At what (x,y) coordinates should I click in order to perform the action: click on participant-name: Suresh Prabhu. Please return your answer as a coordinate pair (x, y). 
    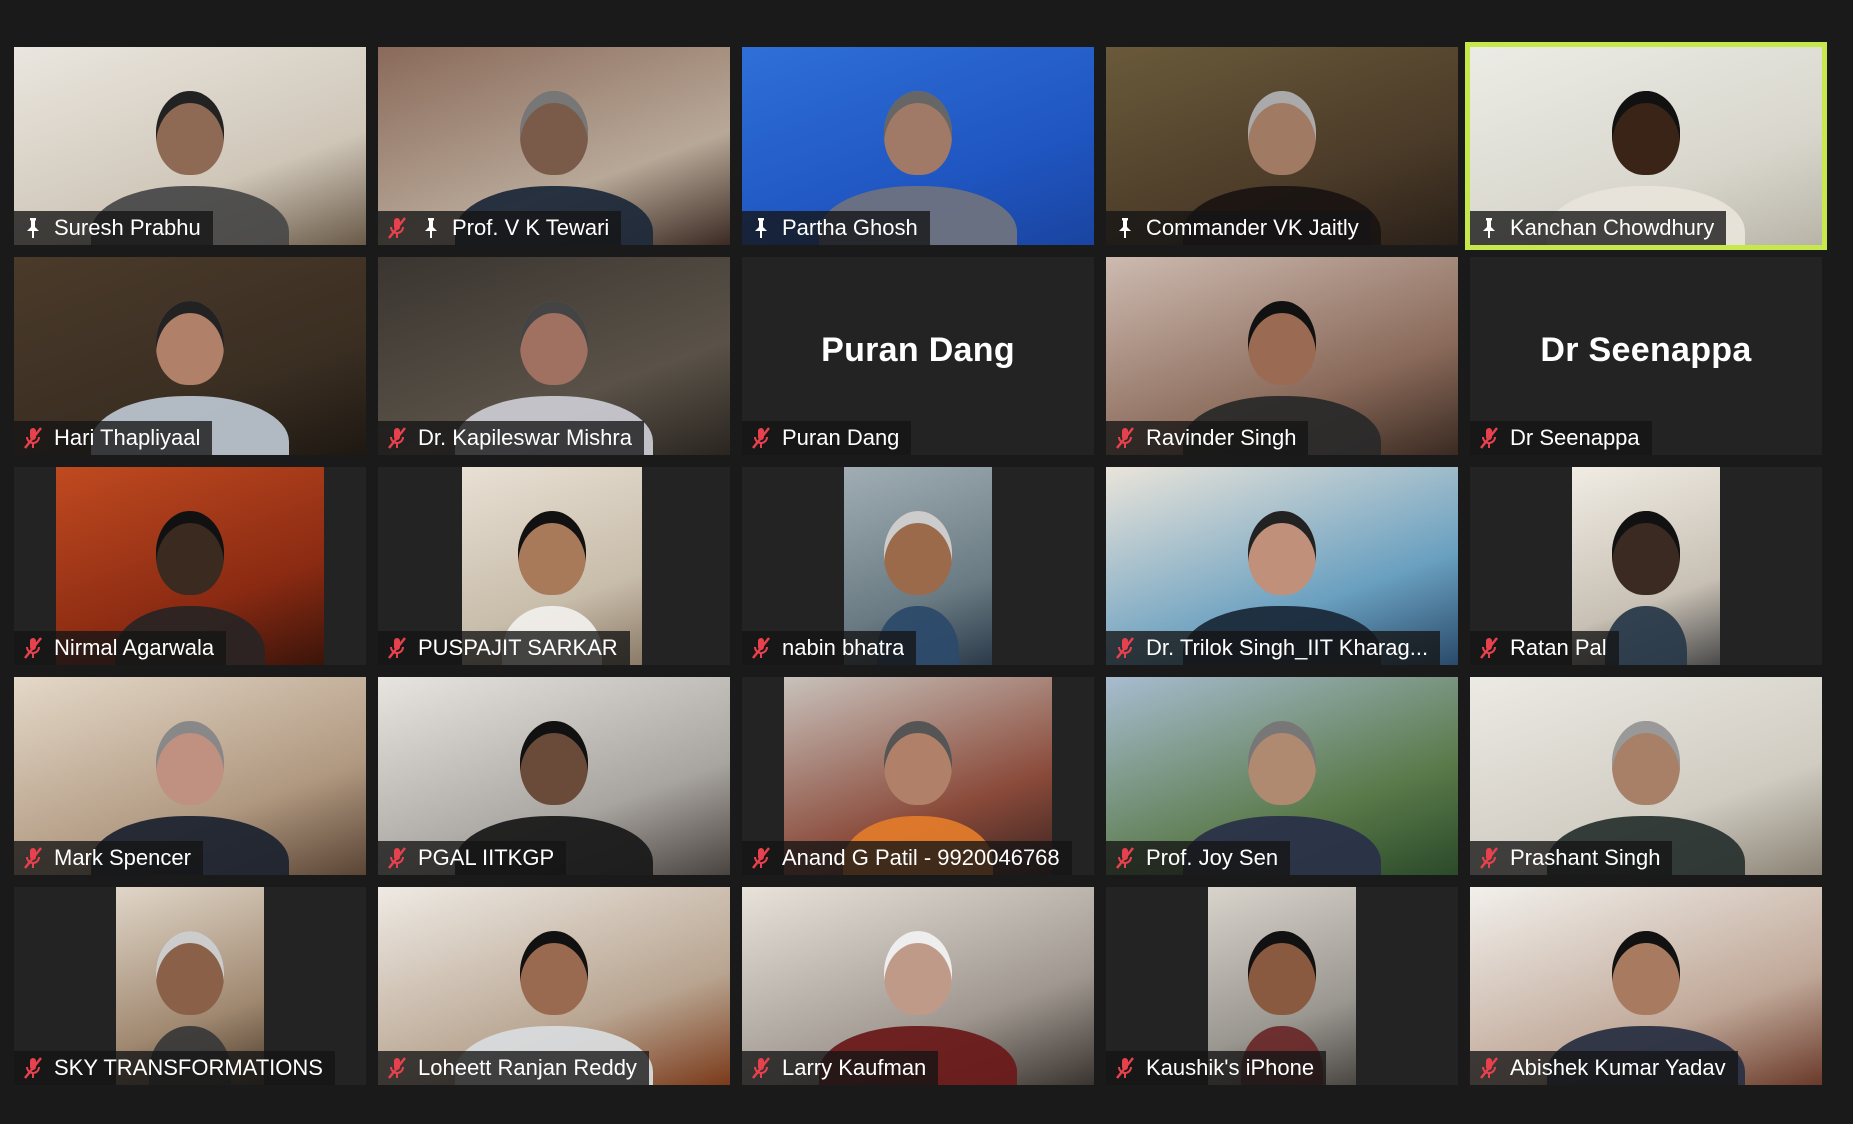
    Looking at the image, I should click on (127, 227).